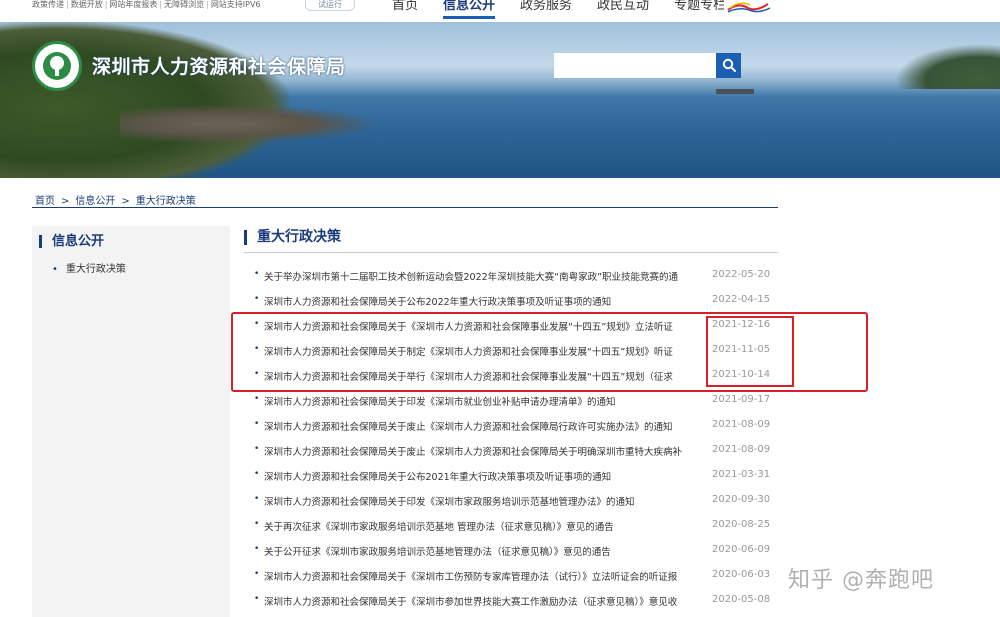 Image resolution: width=1000 pixels, height=617 pixels. What do you see at coordinates (131, 421) in the screenshot?
I see `sidebar: 信息公开 • 重大行政决策` at bounding box center [131, 421].